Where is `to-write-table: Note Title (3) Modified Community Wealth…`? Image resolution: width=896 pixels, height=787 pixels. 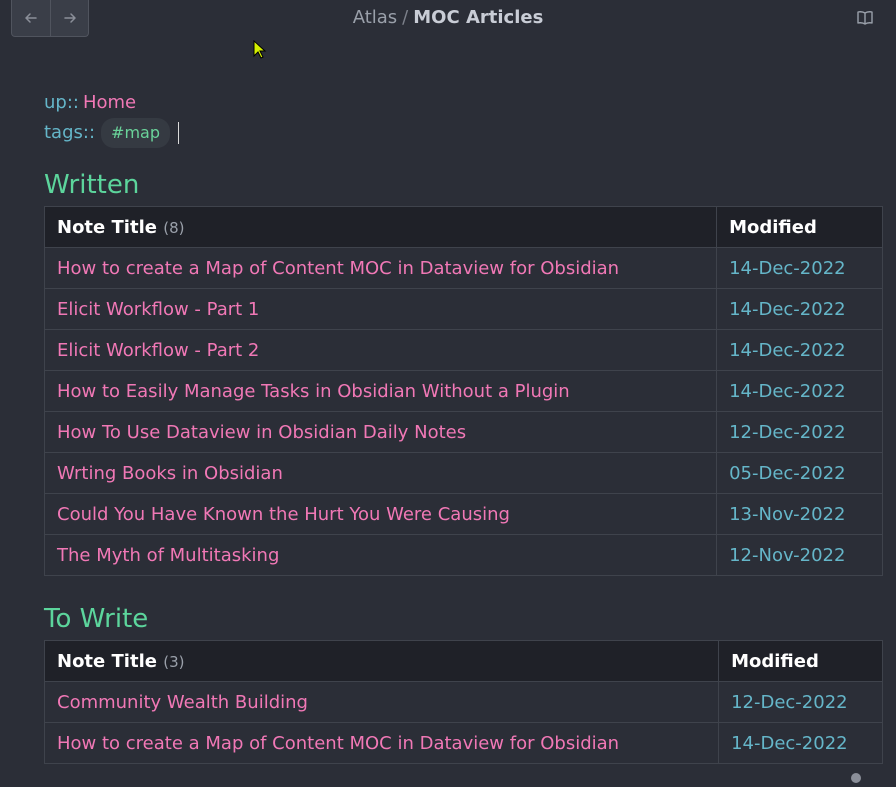
to-write-table: Note Title (3) Modified Community Wealth… is located at coordinates (463, 702).